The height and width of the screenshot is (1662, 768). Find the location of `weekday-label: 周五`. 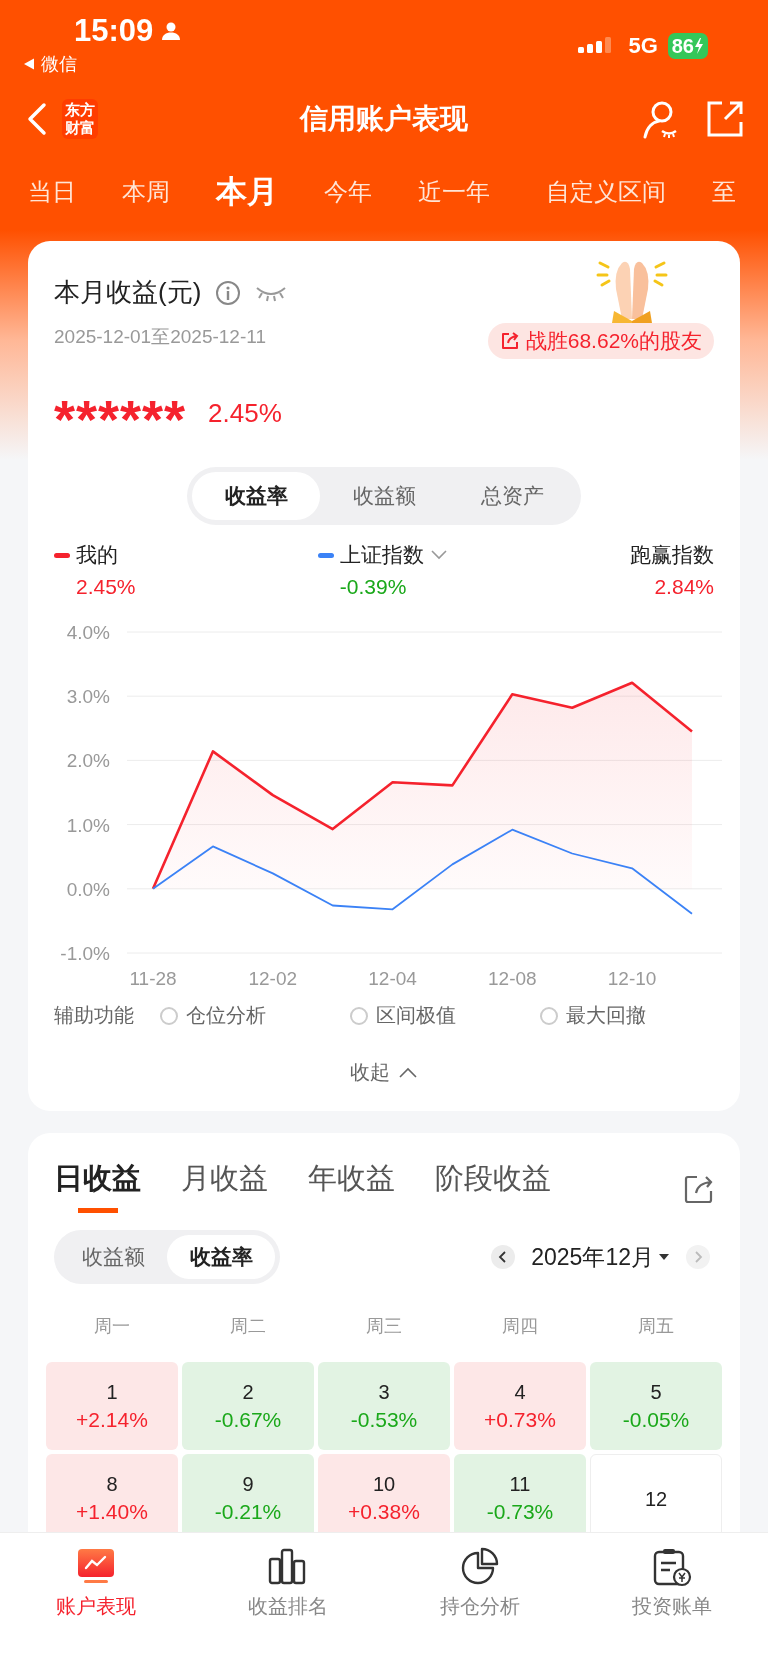

weekday-label: 周五 is located at coordinates (656, 1326).